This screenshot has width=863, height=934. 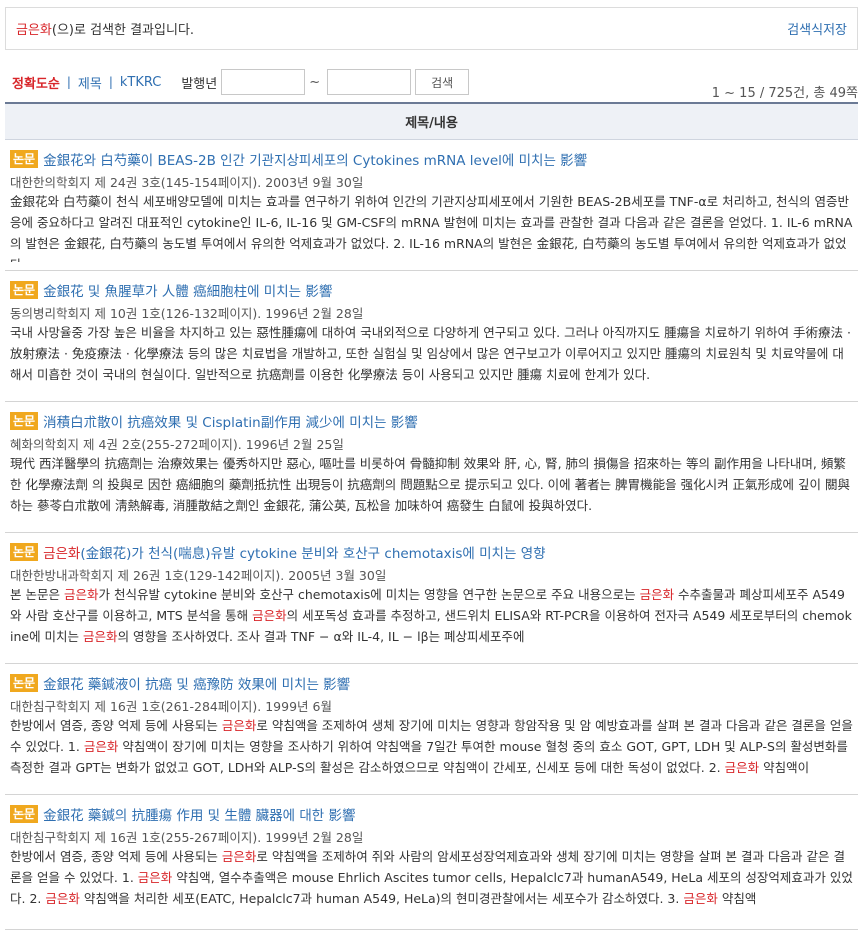 What do you see at coordinates (230, 421) in the screenshot?
I see `result-title-link: 消積白朮散이 抗癌效果 및 Cisplatin副作用 減少에 미치는 影響` at bounding box center [230, 421].